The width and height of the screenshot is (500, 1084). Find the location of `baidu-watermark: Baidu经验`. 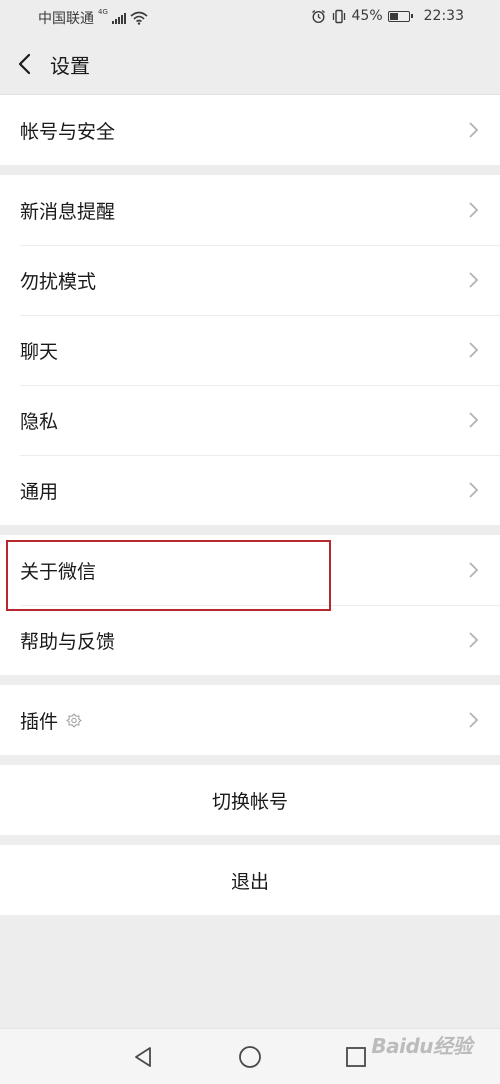

baidu-watermark: Baidu经验 is located at coordinates (421, 1046).